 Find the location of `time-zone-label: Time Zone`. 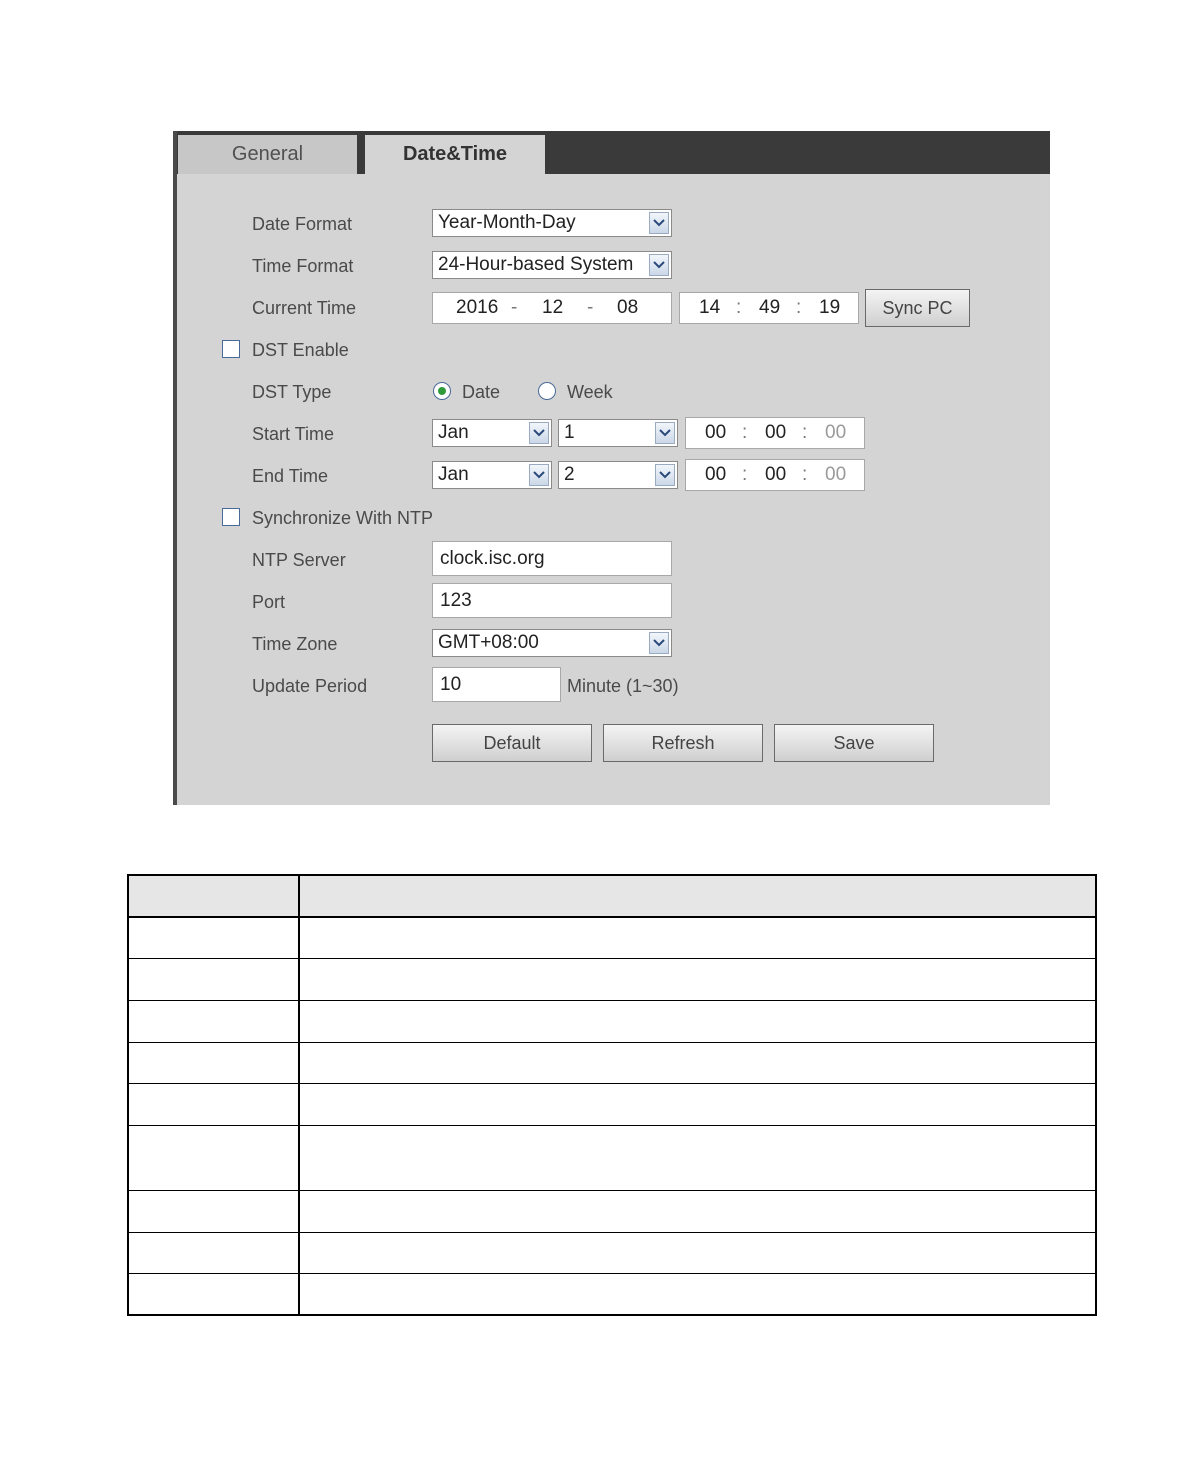

time-zone-label: Time Zone is located at coordinates (295, 644).